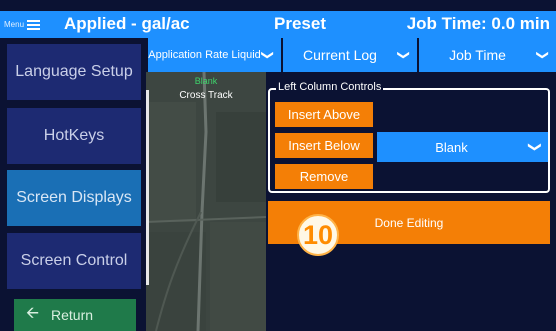 Image resolution: width=556 pixels, height=331 pixels. Describe the element at coordinates (300, 24) in the screenshot. I see `preset-label: Preset` at that location.